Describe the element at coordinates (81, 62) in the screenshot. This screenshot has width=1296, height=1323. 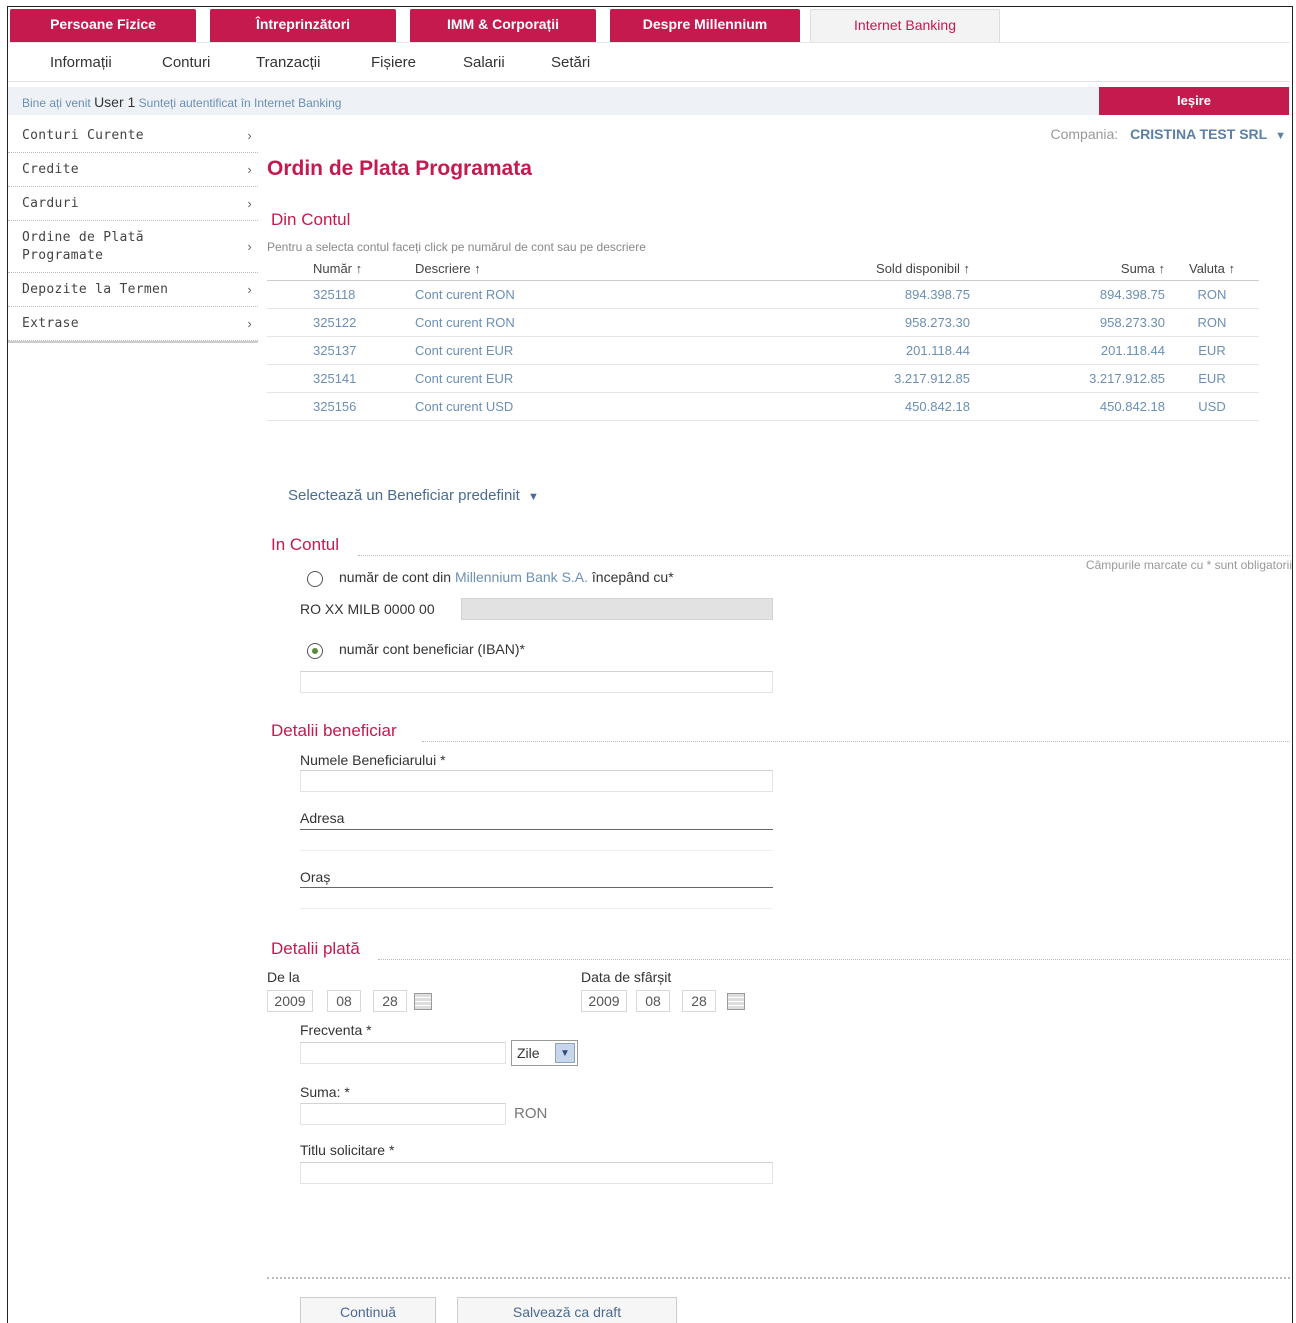
I see `nav-informatii: Informații` at that location.